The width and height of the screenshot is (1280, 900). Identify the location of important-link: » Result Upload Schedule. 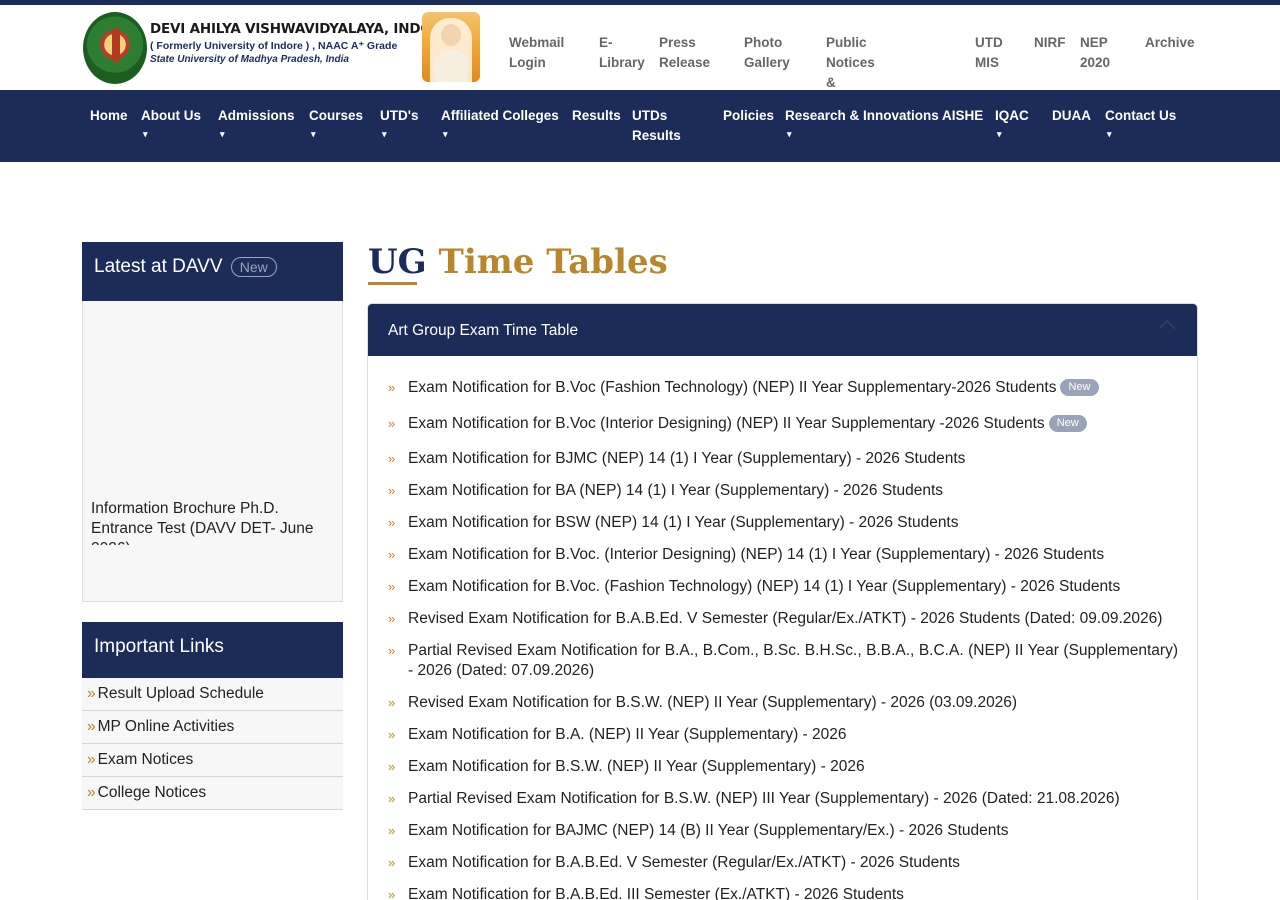
(212, 694).